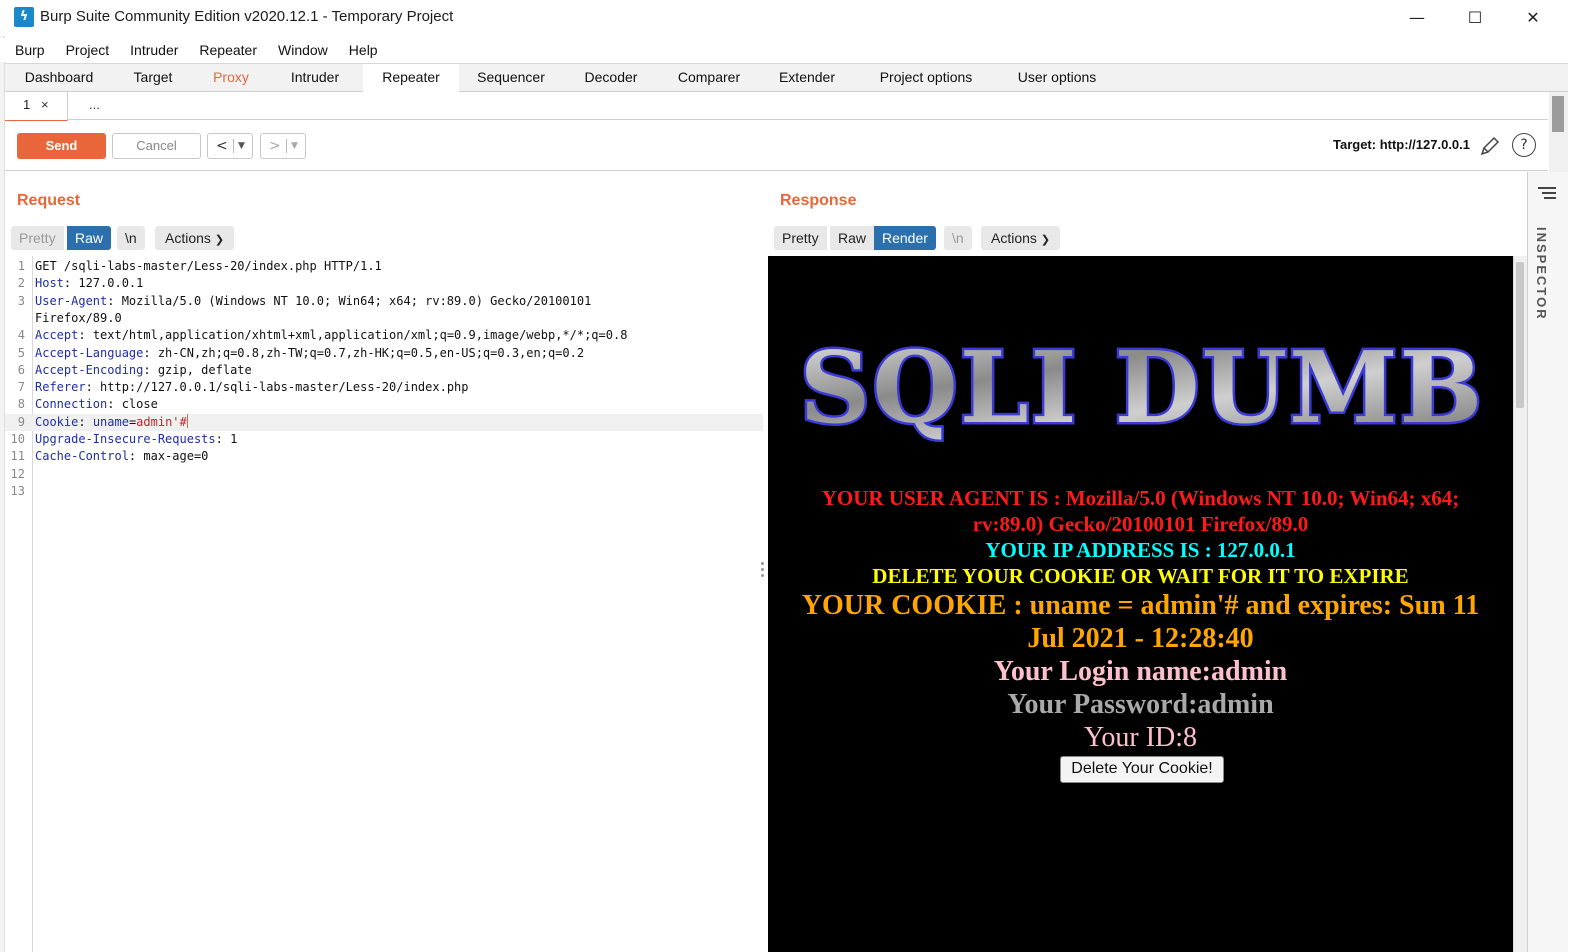  Describe the element at coordinates (852, 238) in the screenshot. I see `response-view-raw: Raw` at that location.